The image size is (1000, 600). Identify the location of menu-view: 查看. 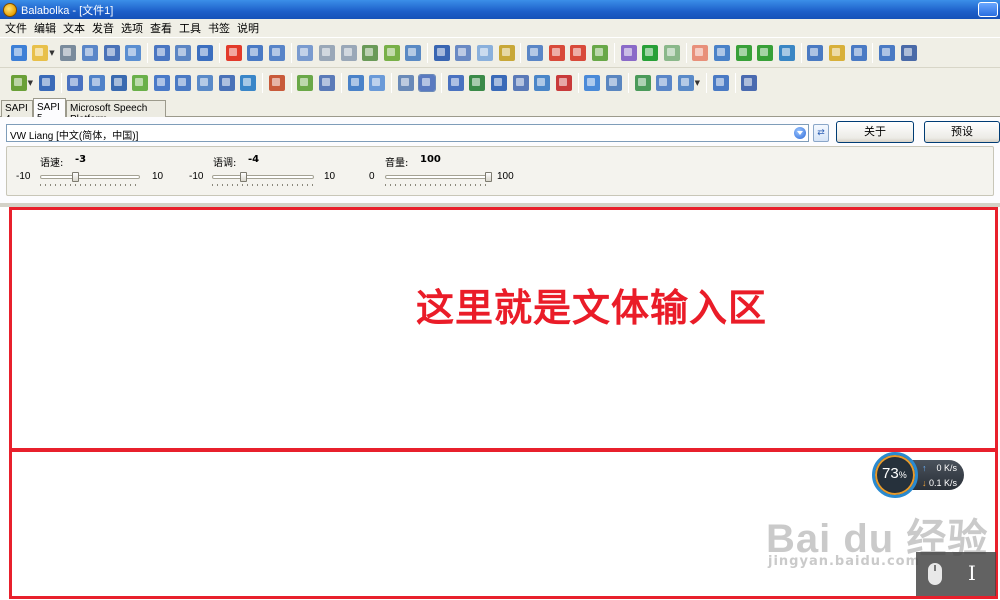
(162, 28).